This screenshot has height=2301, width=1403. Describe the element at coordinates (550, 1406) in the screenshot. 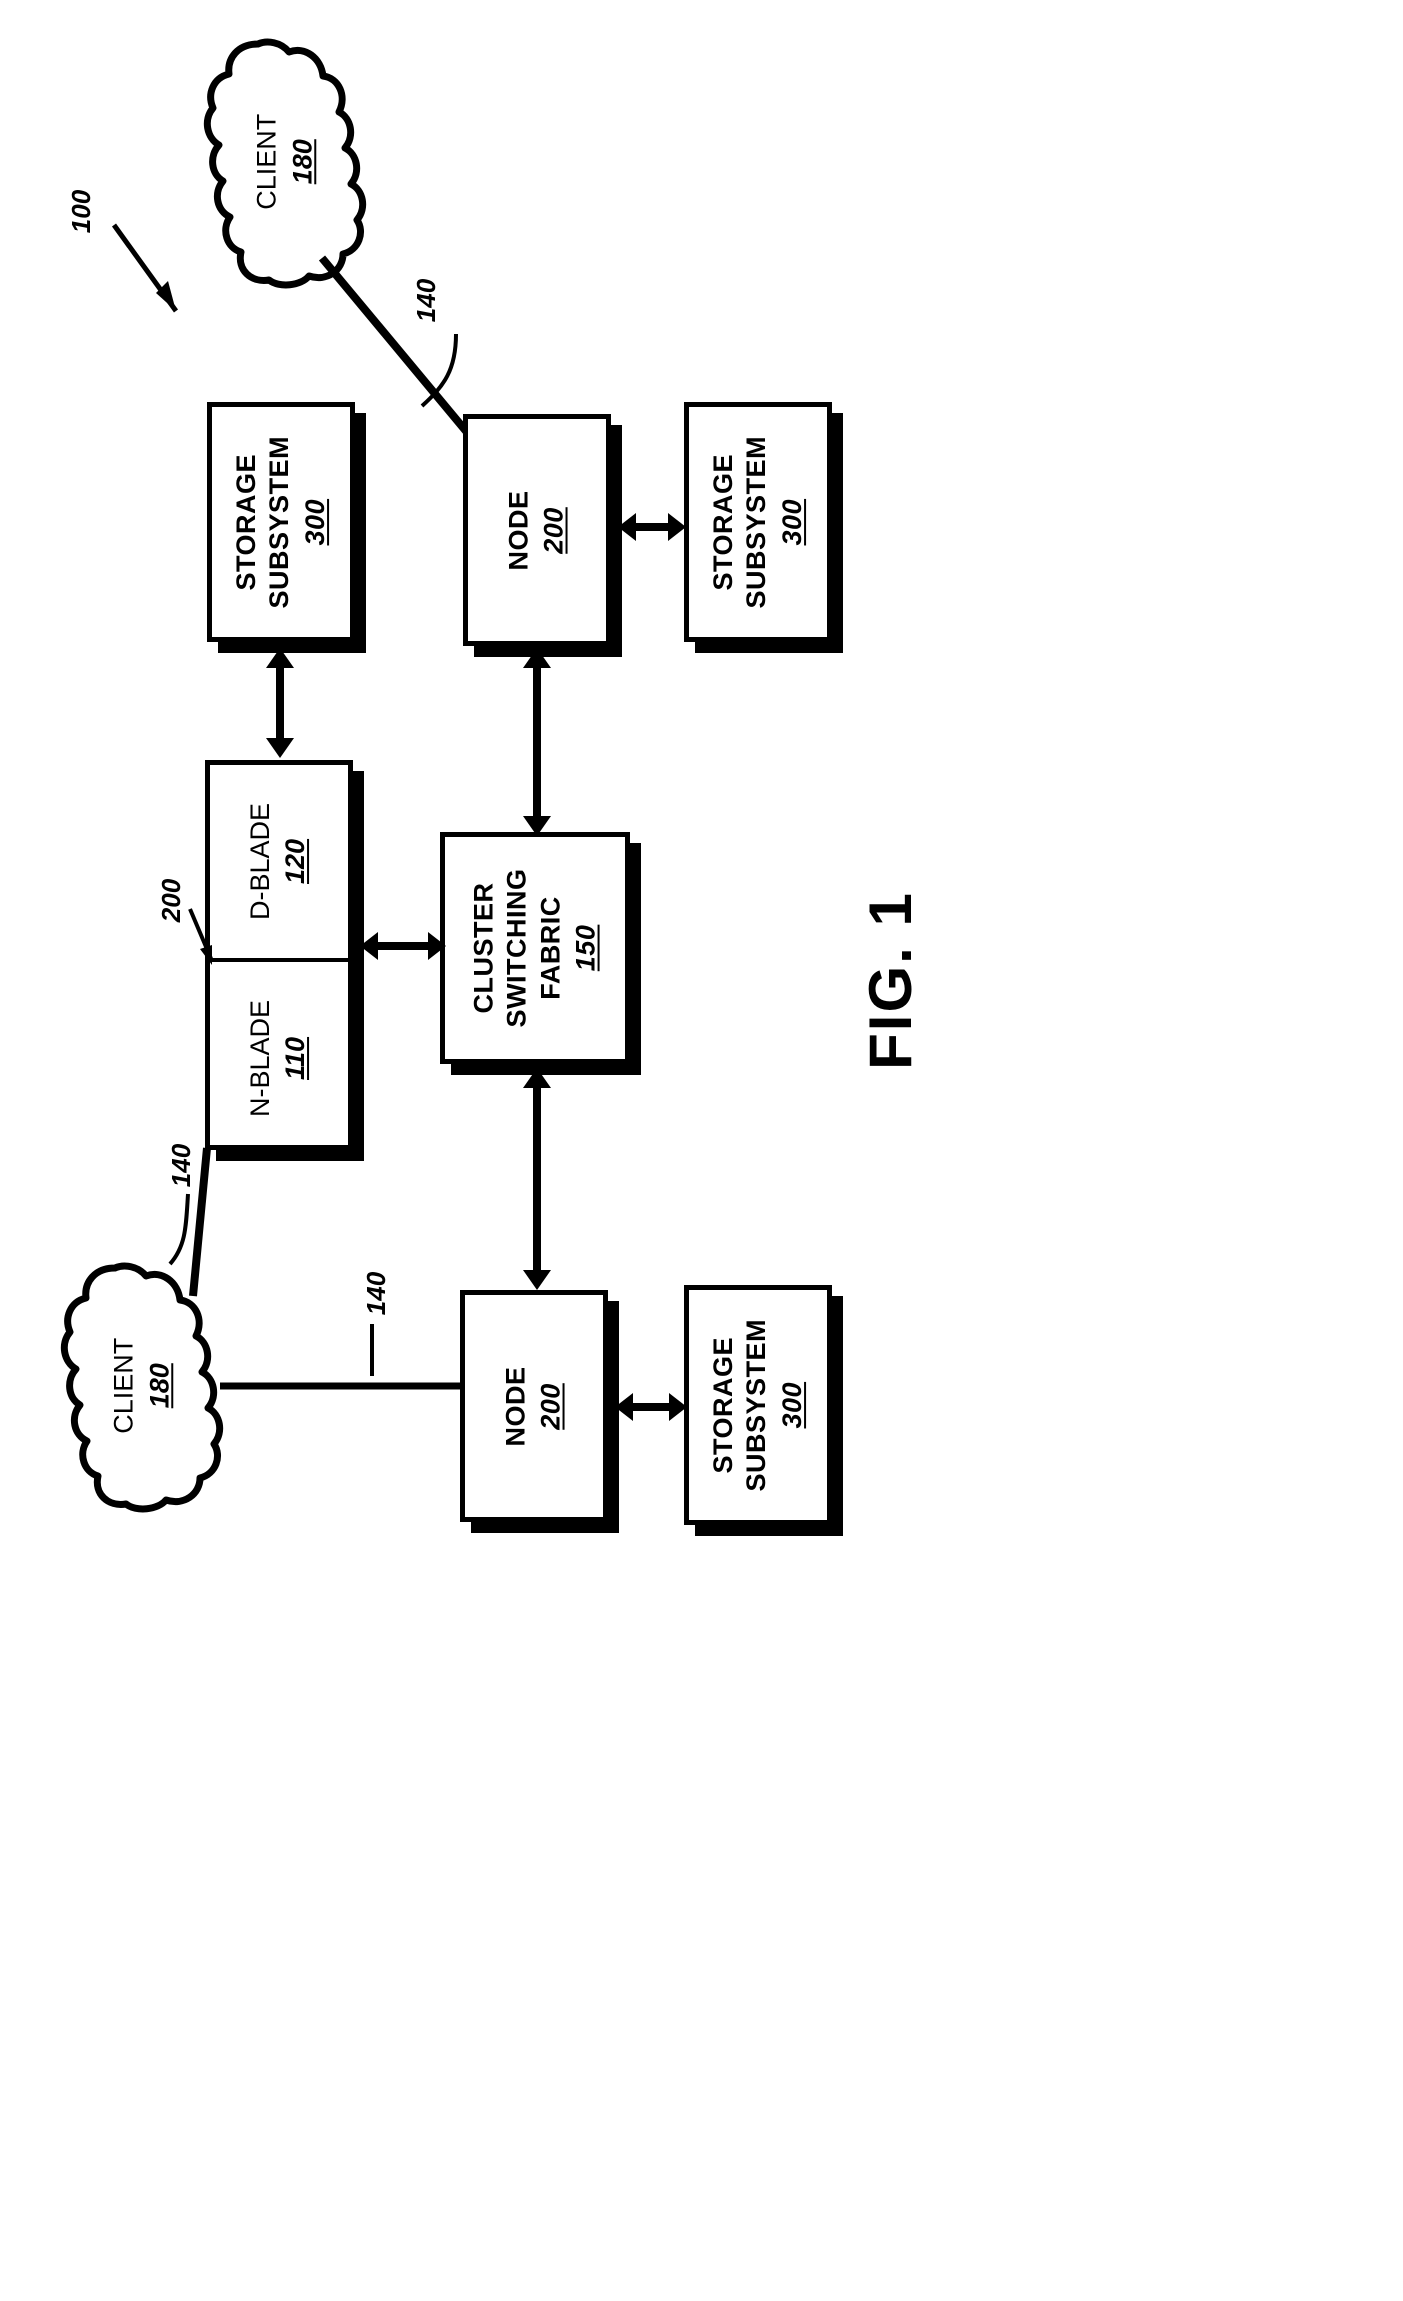

I see `node-bottom-ref: 200` at that location.